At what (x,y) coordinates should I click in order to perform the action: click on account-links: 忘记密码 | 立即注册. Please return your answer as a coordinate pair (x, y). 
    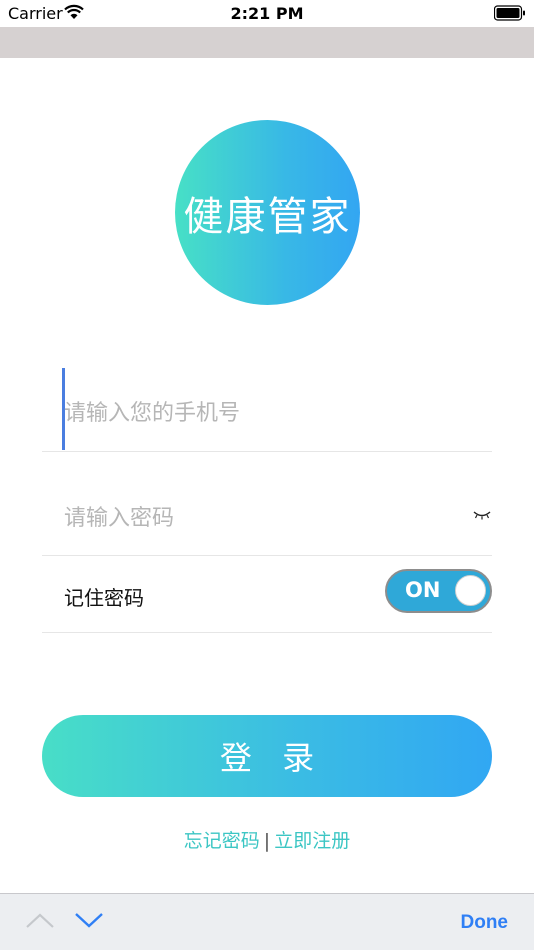
    Looking at the image, I should click on (267, 839).